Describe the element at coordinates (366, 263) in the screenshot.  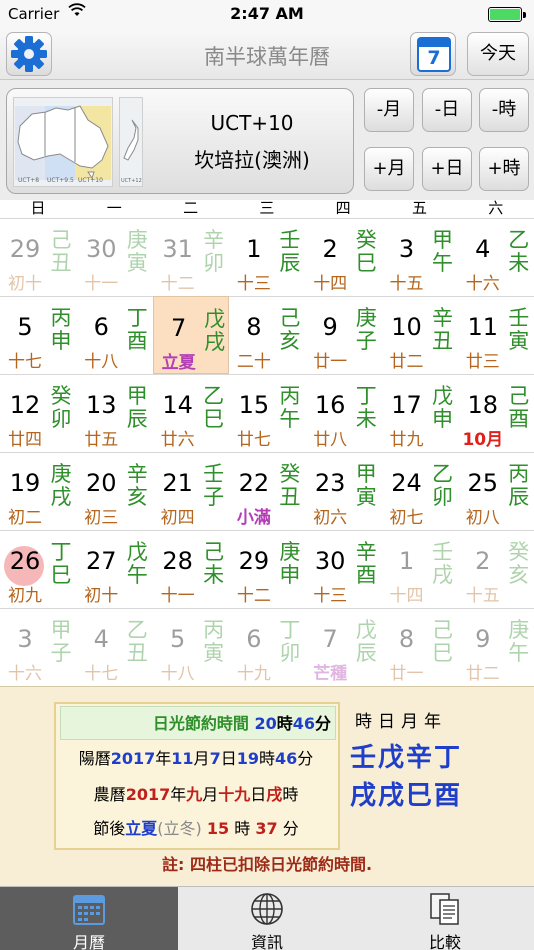
I see `day-branch: 巳` at that location.